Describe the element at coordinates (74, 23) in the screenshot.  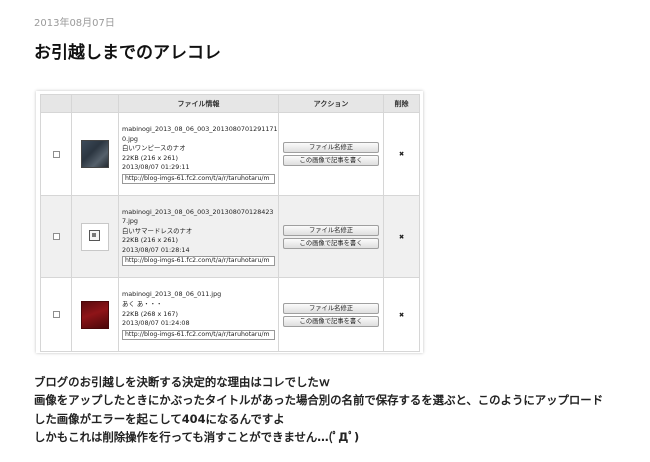
I see `post-date: 2013年08月07日` at that location.